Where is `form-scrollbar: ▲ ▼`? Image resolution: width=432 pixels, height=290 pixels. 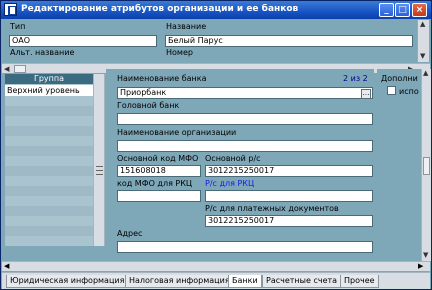
form-scrollbar: ▲ ▼ is located at coordinates (426, 165).